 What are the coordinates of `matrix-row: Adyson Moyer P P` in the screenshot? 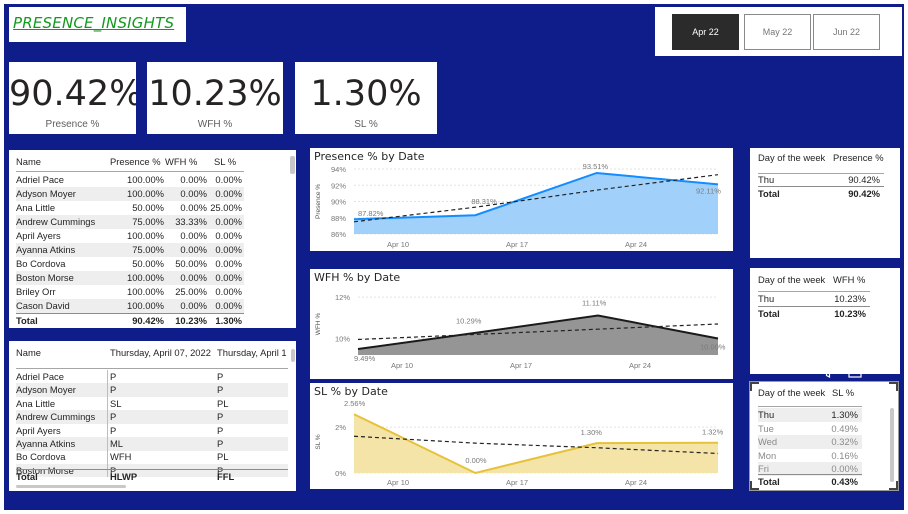 It's located at (152, 390).